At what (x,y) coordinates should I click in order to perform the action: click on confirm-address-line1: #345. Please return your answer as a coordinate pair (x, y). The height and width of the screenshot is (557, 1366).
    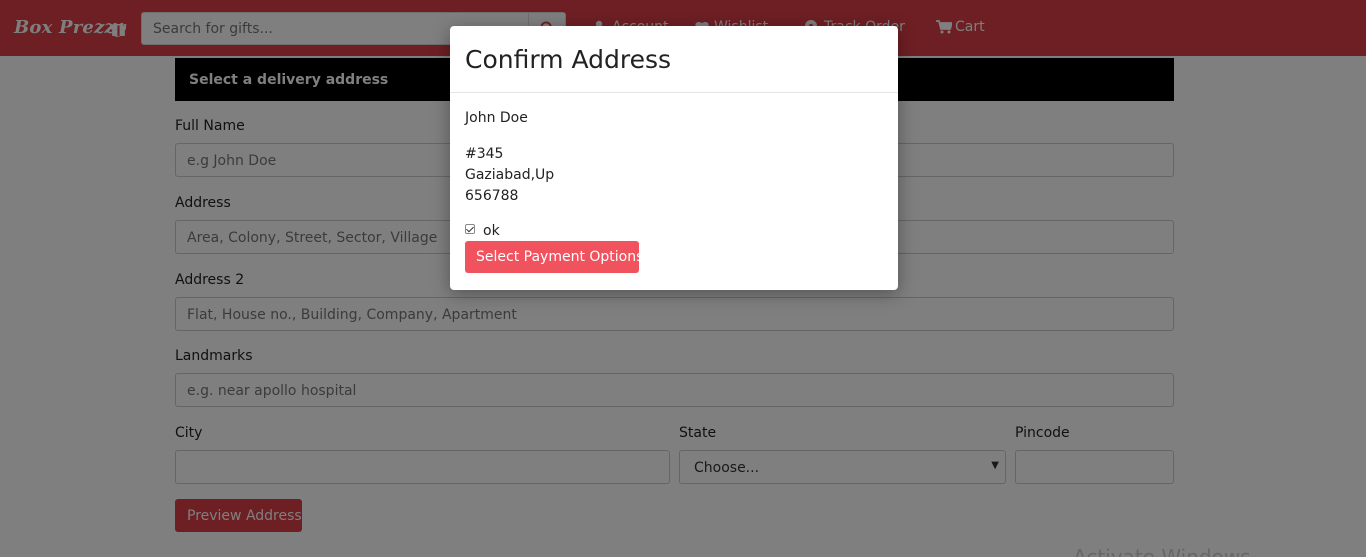
    Looking at the image, I should click on (484, 154).